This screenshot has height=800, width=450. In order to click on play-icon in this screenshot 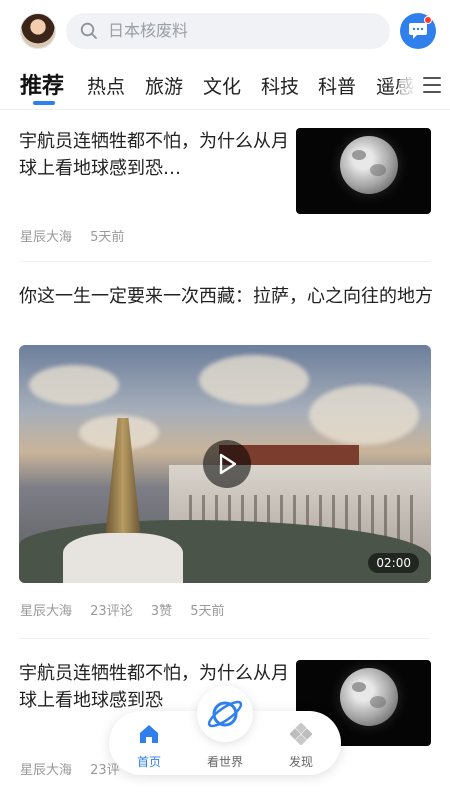, I will do `click(228, 464)`.